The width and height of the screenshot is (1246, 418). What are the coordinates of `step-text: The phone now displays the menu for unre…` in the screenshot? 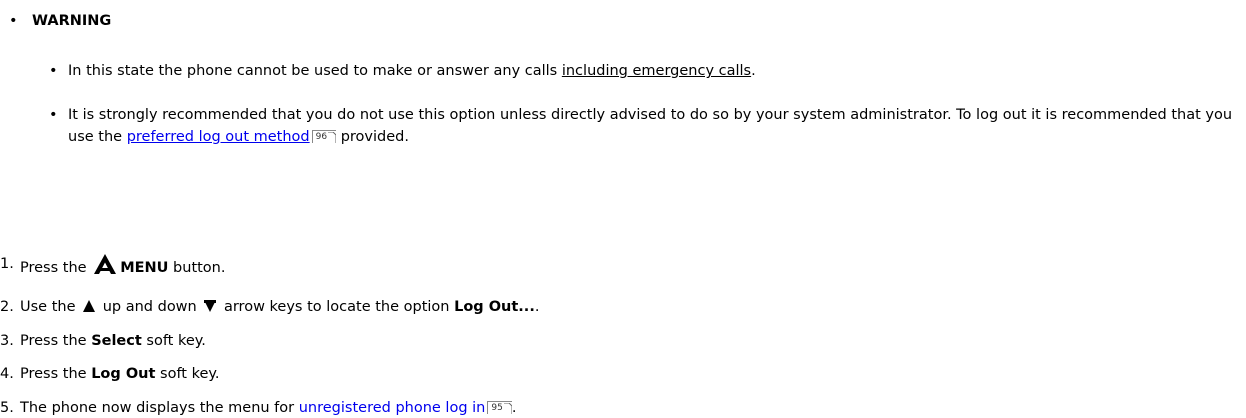 It's located at (268, 408).